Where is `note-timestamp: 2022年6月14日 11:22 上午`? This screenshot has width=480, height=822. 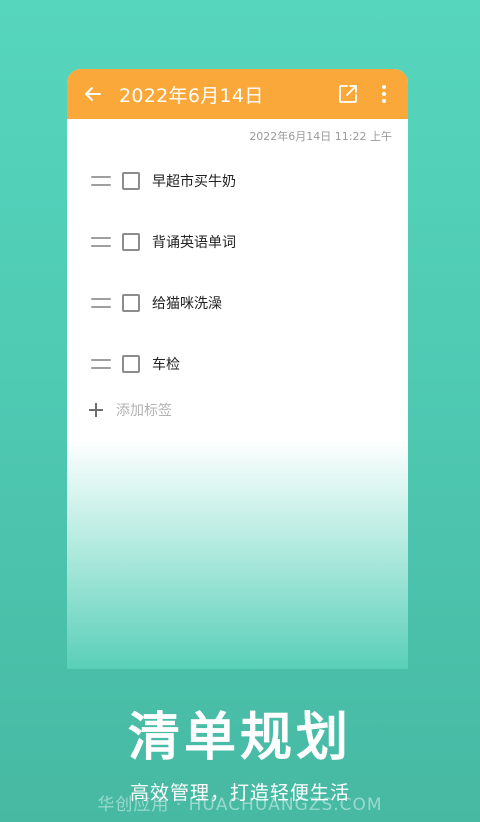
note-timestamp: 2022年6月14日 11:22 上午 is located at coordinates (320, 136).